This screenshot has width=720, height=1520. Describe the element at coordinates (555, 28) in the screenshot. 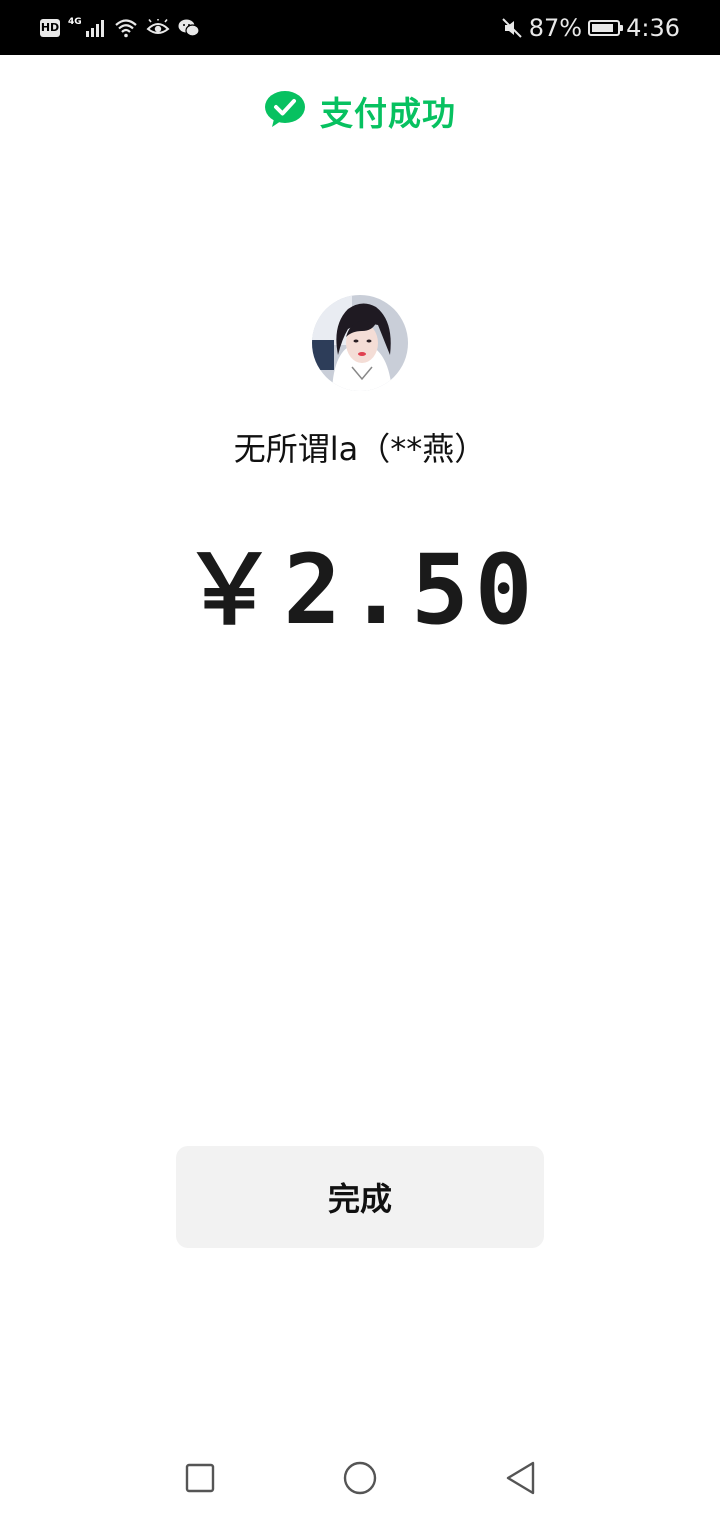

I see `battery-percent: 87%` at that location.